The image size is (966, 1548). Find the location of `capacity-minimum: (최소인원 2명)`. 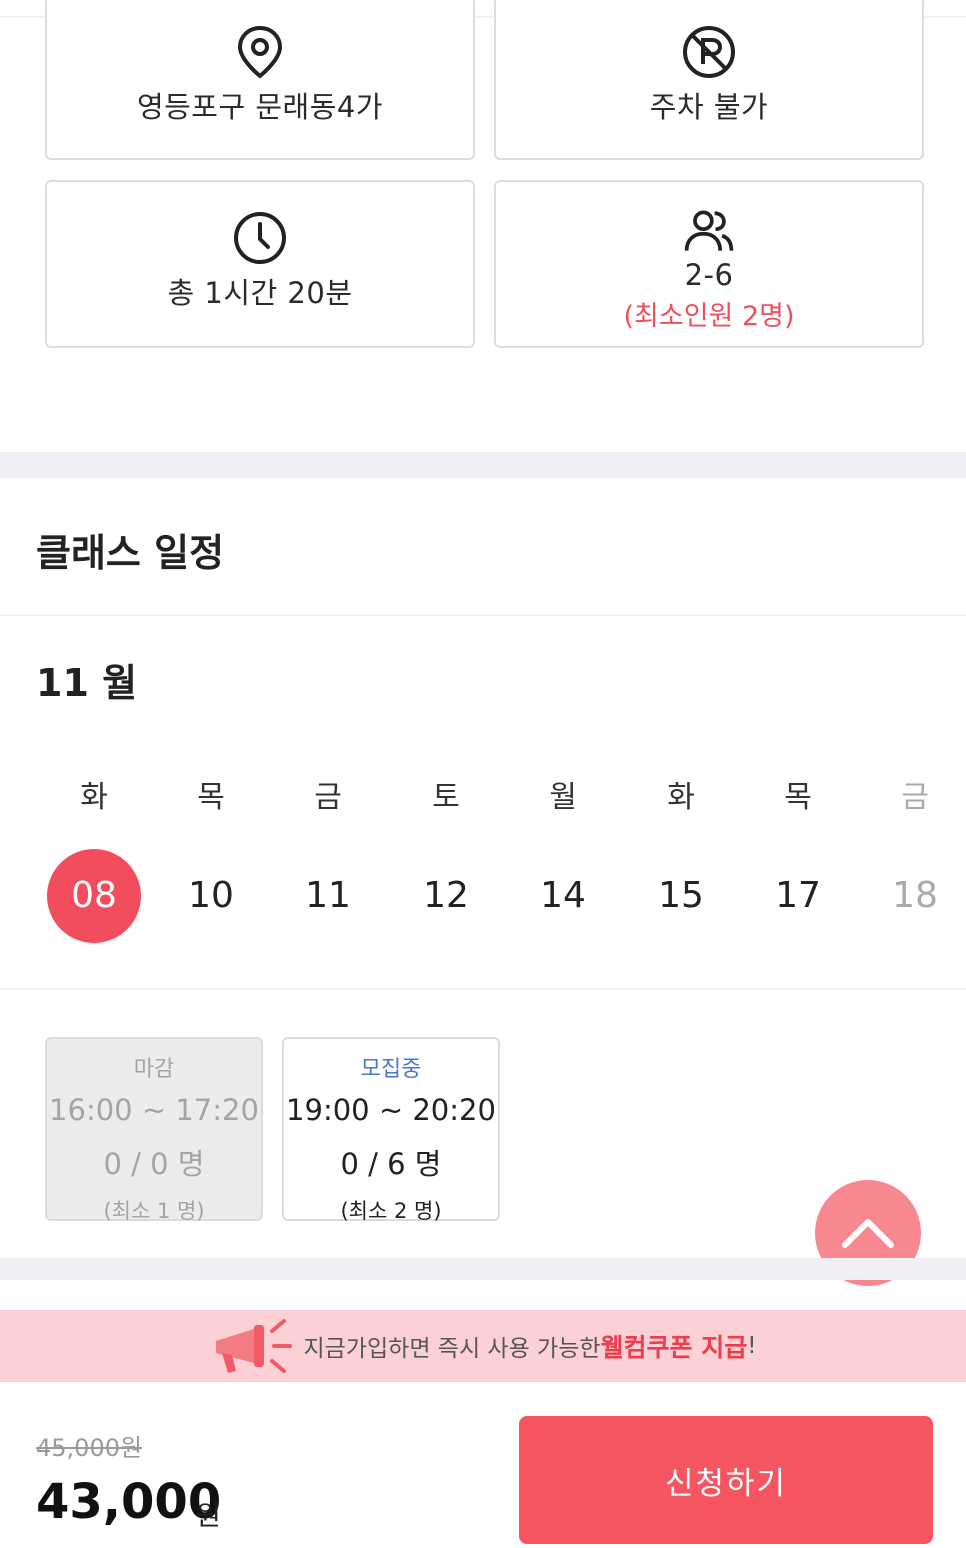

capacity-minimum: (최소인원 2명) is located at coordinates (709, 316).